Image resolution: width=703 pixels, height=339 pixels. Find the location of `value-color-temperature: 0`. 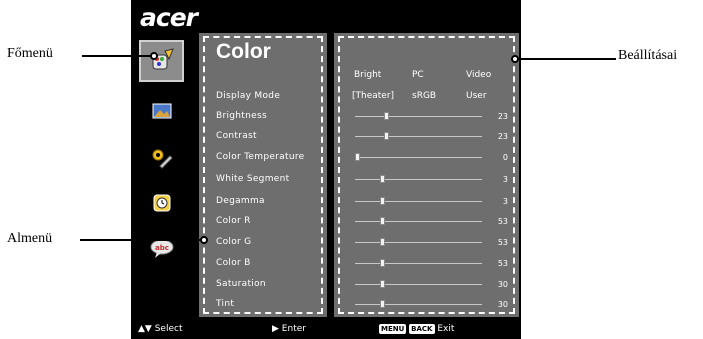

value-color-temperature: 0 is located at coordinates (505, 157).